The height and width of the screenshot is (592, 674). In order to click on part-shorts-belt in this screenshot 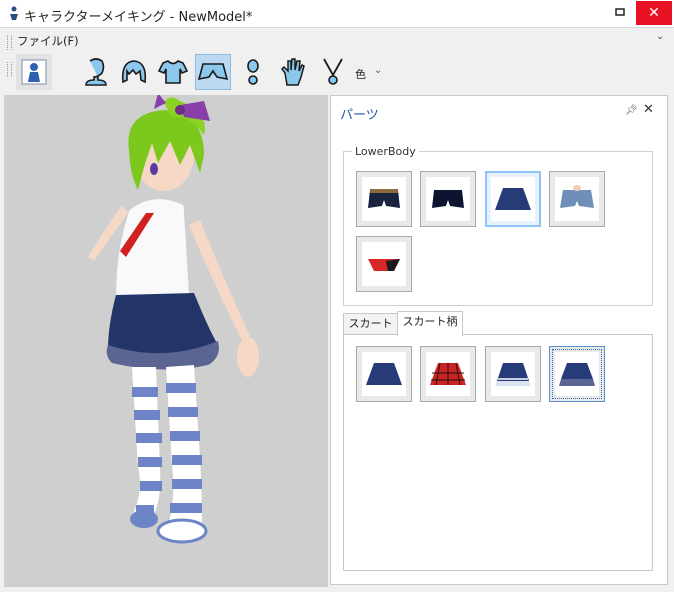, I will do `click(384, 199)`.